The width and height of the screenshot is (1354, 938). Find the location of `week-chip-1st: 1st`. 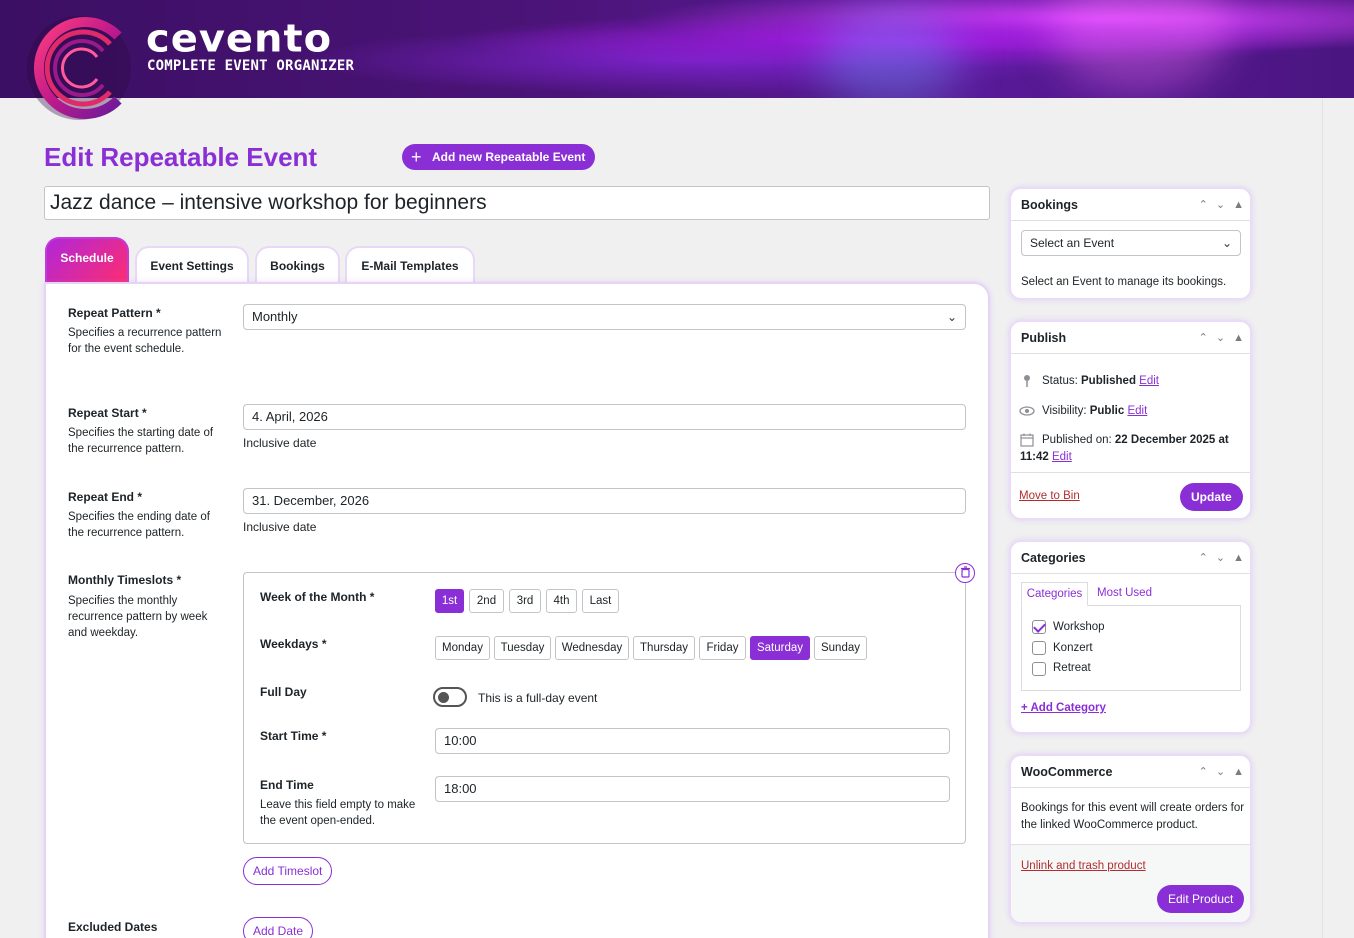

week-chip-1st: 1st is located at coordinates (449, 601).